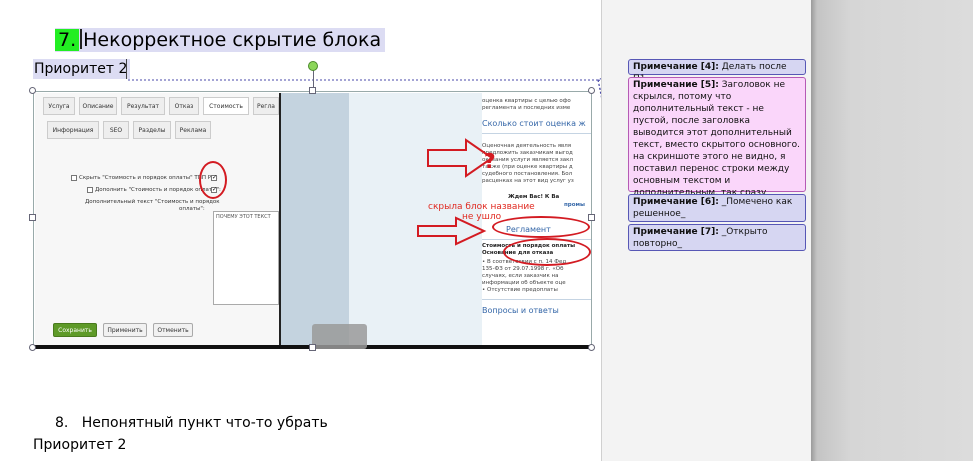 Image resolution: width=973 pixels, height=461 pixels. What do you see at coordinates (312, 347) in the screenshot?
I see `resize-handle-b` at bounding box center [312, 347].